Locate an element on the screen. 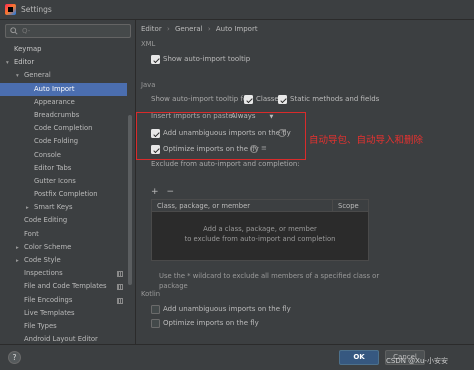 The image size is (474, 370). sidebar-item-label: Breadcrumbs is located at coordinates (57, 114).